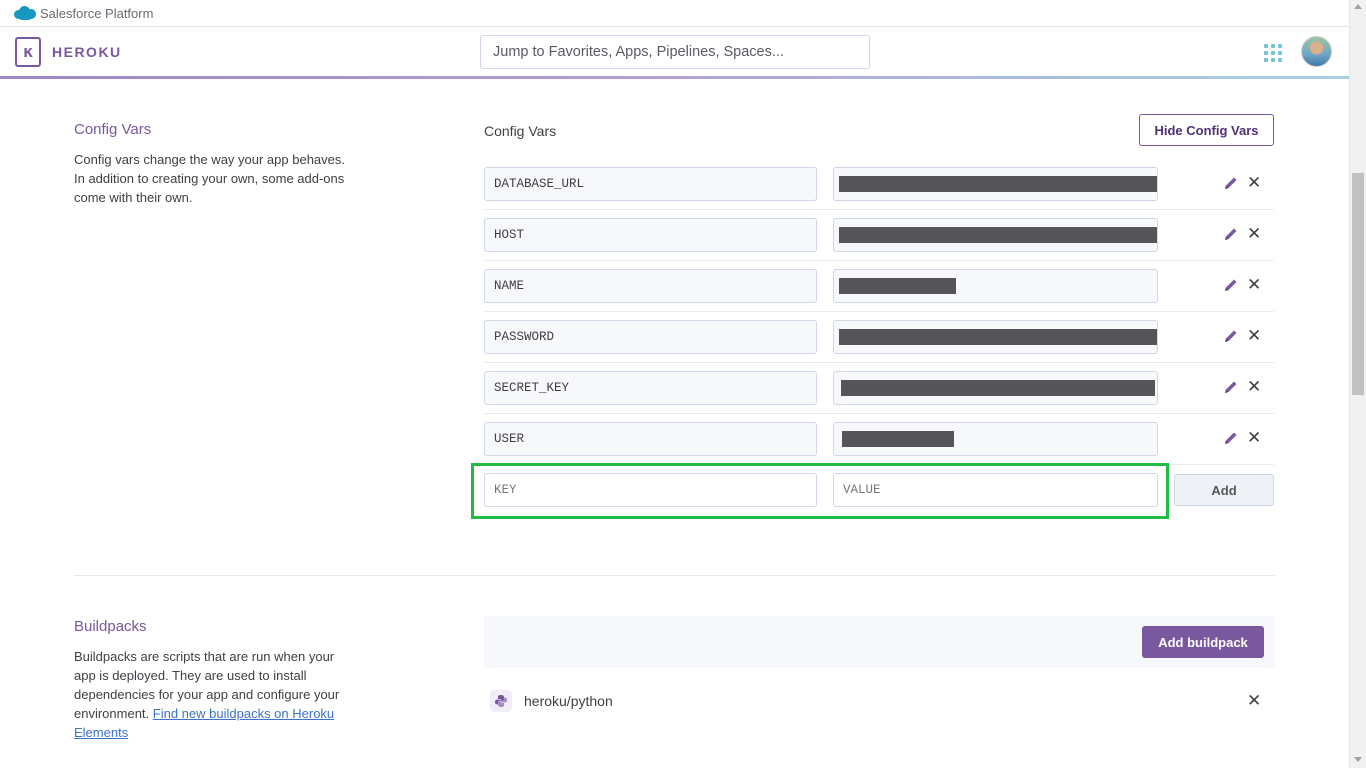  I want to click on add-buildpack-button: Add buildpack, so click(1203, 642).